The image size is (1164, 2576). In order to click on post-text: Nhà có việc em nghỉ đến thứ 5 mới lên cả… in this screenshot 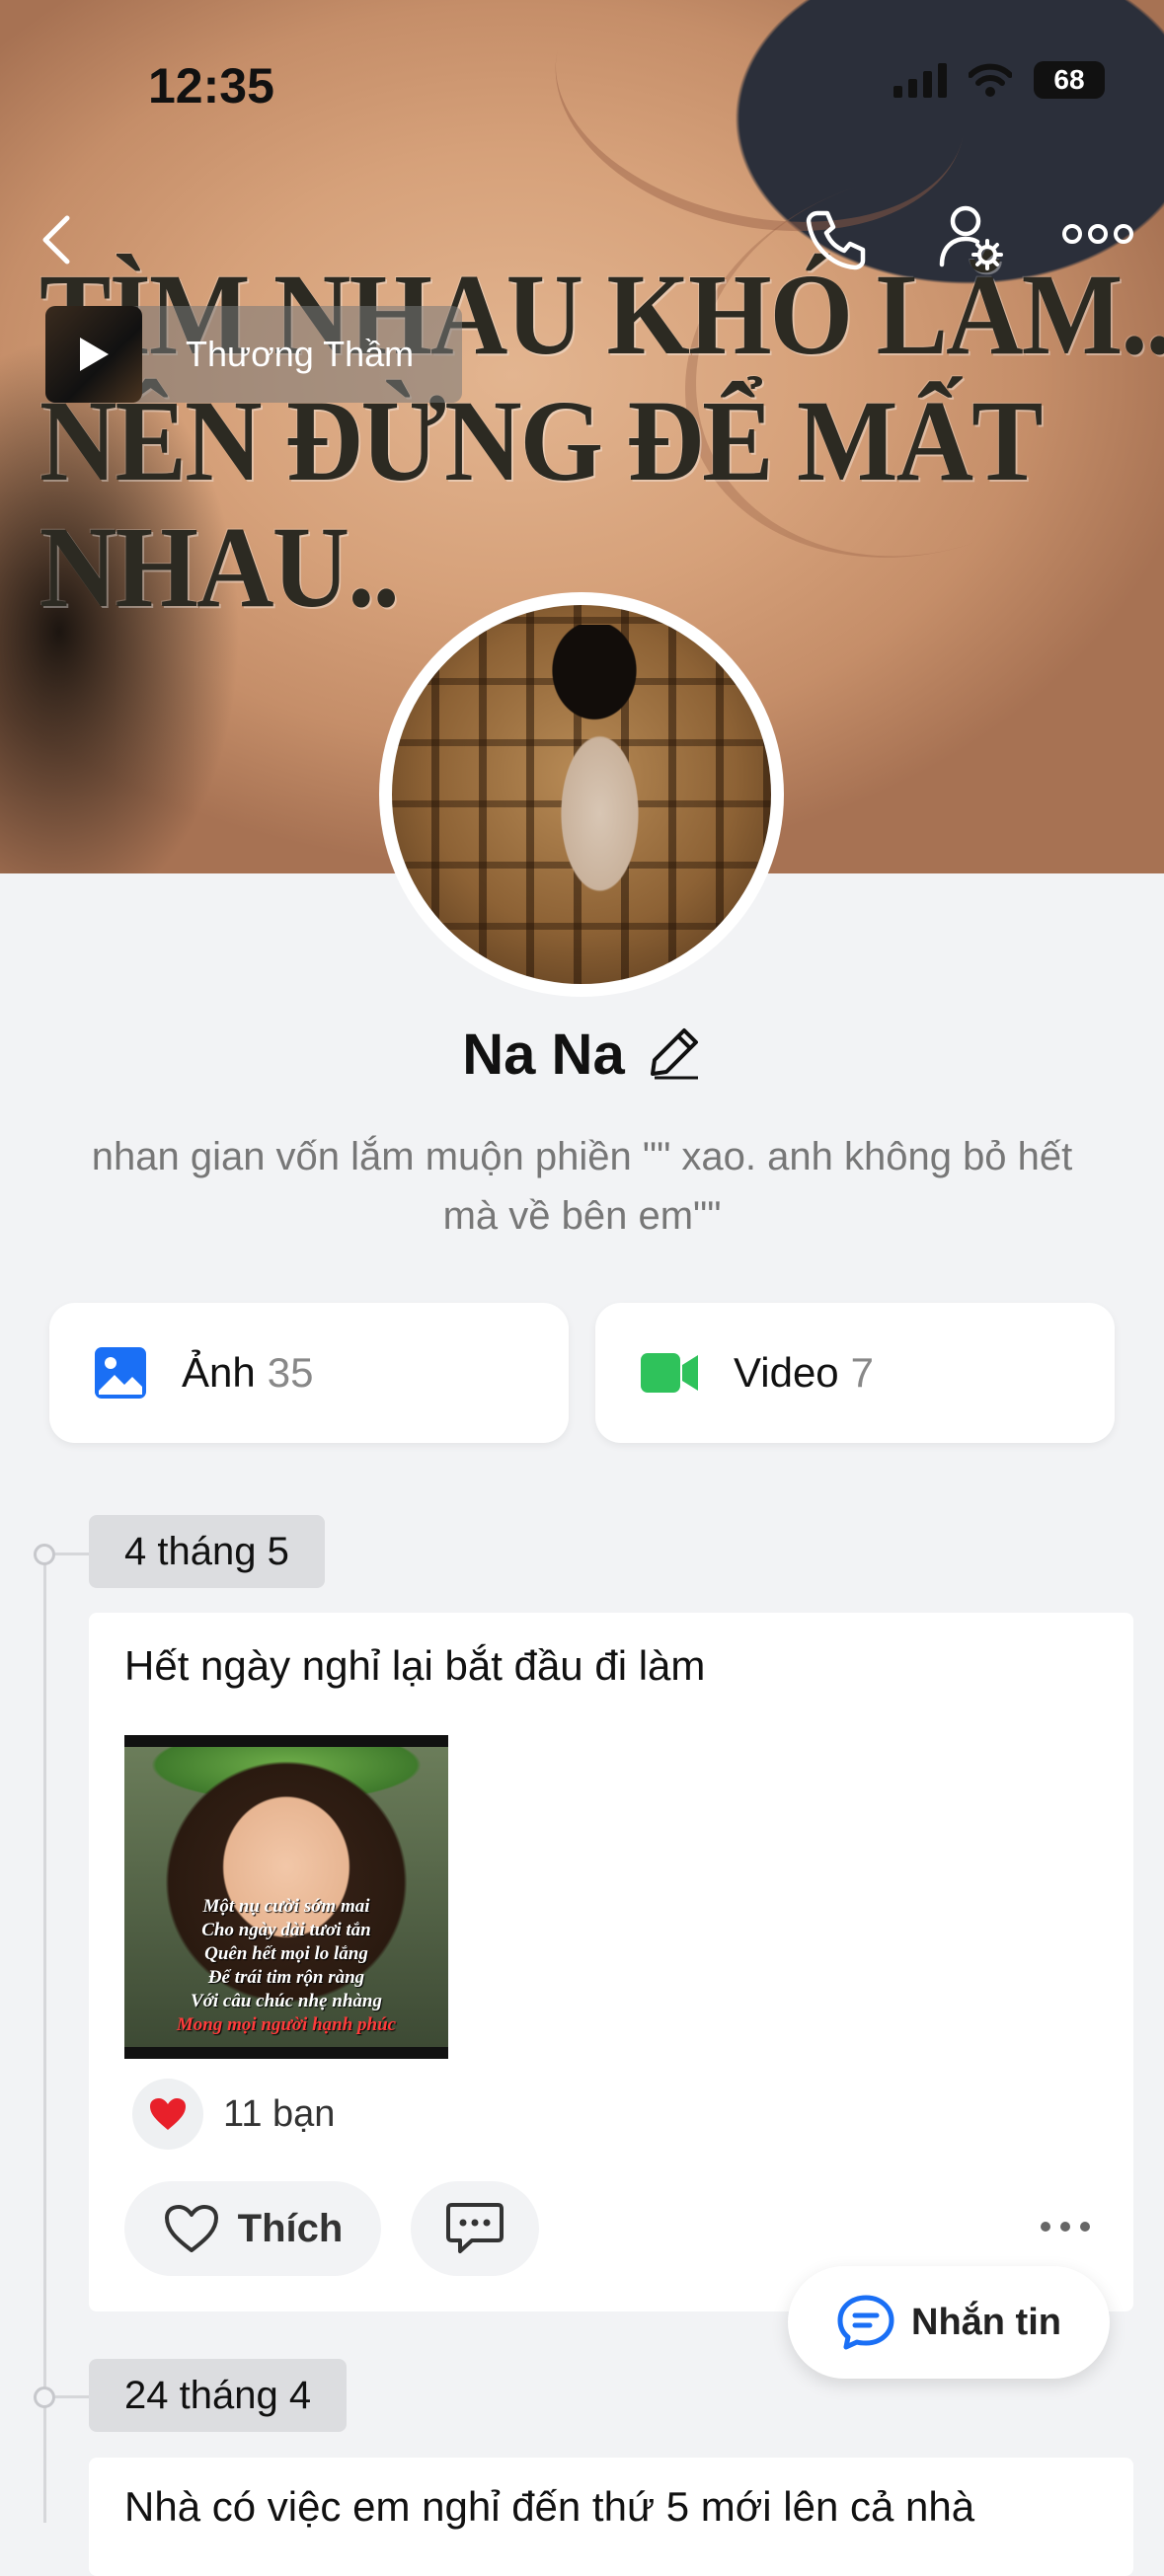, I will do `click(549, 2506)`.